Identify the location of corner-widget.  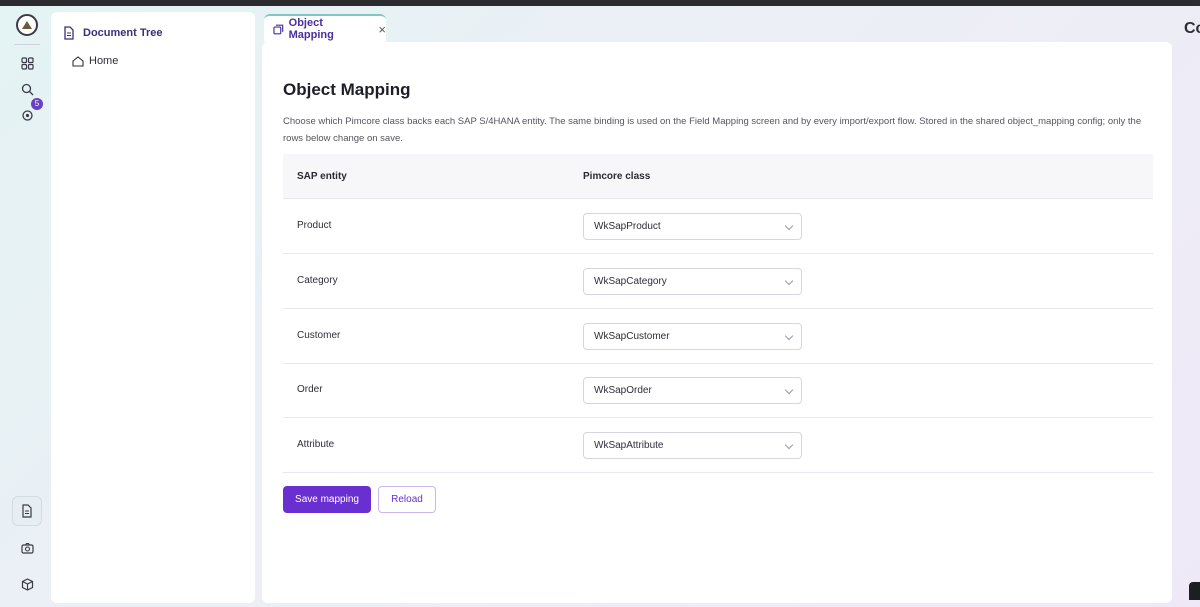
(1194, 591).